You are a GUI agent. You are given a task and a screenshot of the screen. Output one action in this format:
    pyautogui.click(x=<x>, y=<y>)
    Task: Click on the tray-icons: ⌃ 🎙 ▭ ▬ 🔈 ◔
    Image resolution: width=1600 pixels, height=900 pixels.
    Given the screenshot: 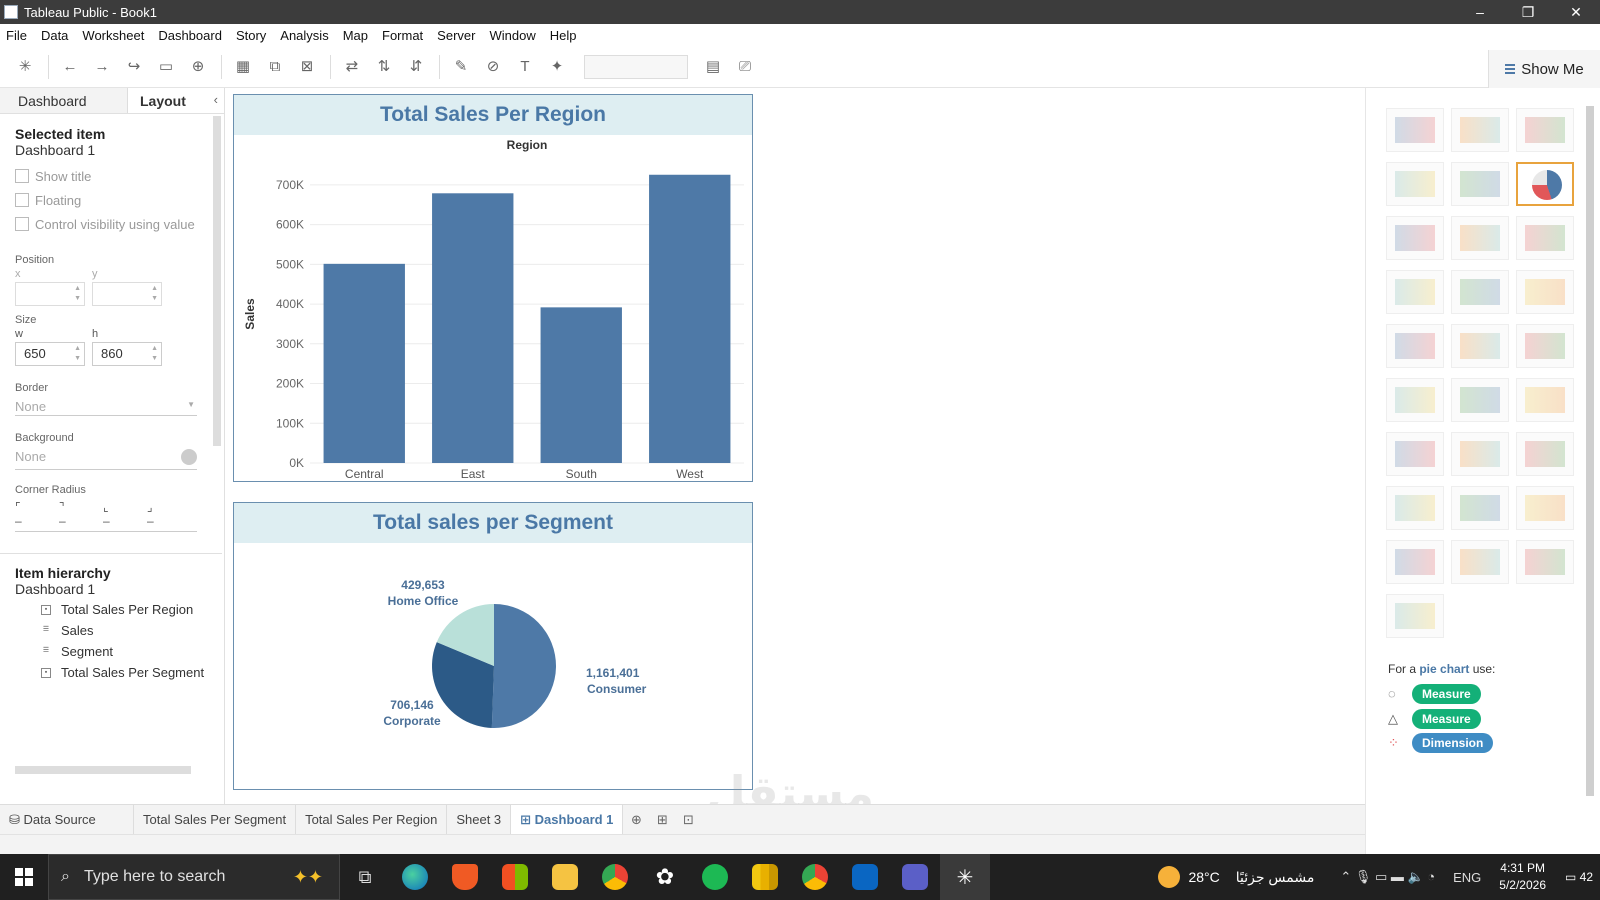 What is the action you would take?
    pyautogui.click(x=1387, y=877)
    